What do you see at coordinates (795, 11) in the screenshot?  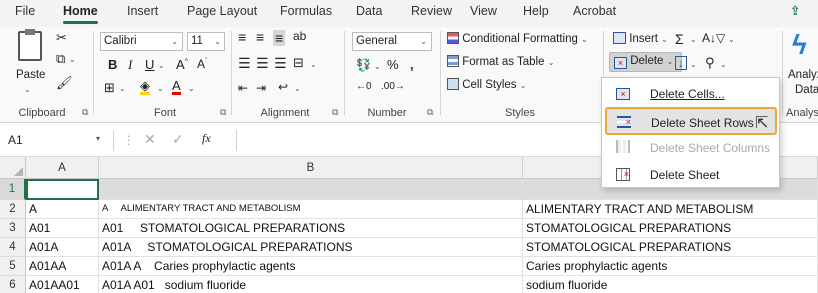 I see `share-icon: ⇪` at bounding box center [795, 11].